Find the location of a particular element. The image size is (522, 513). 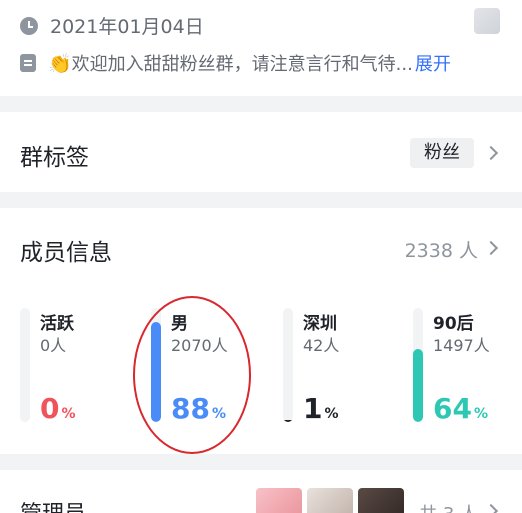

stat-value: 1497人 is located at coordinates (461, 345).